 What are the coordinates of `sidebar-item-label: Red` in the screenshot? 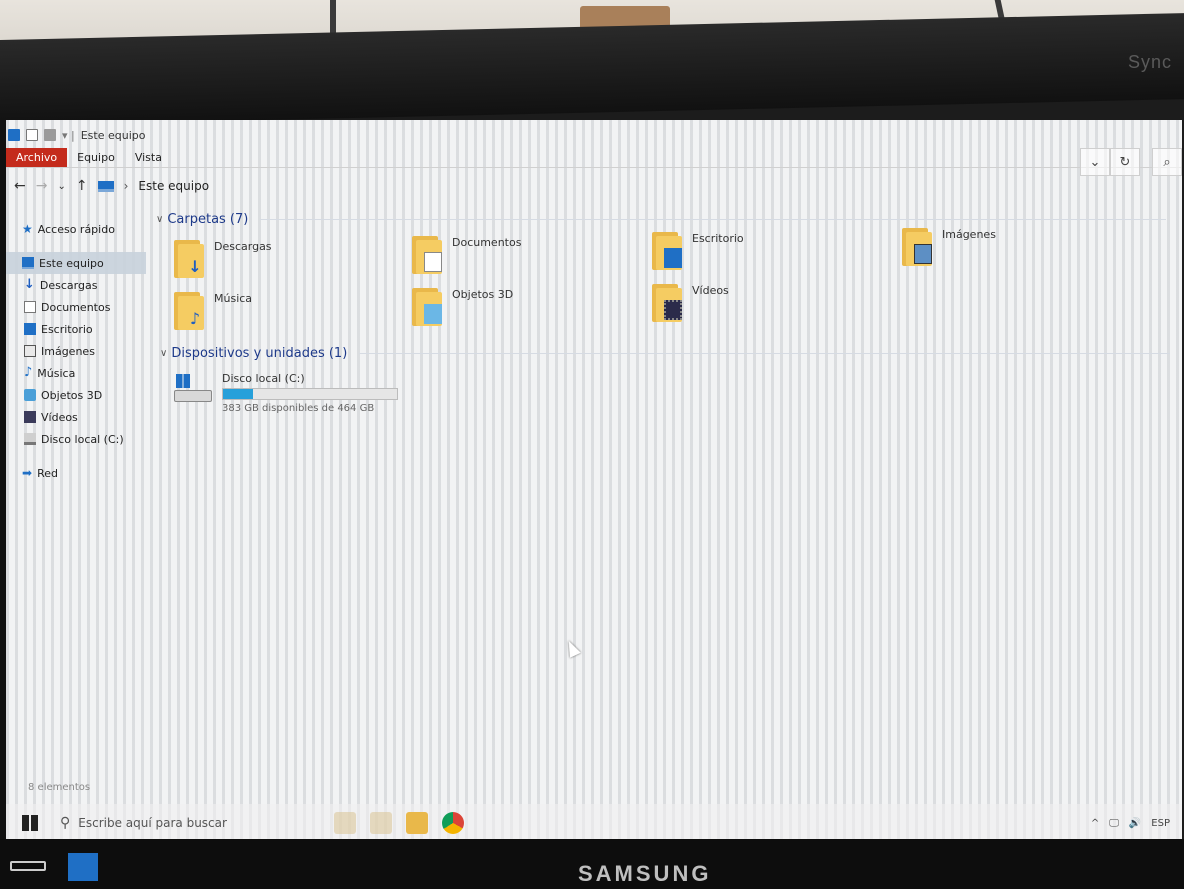 It's located at (47, 473).